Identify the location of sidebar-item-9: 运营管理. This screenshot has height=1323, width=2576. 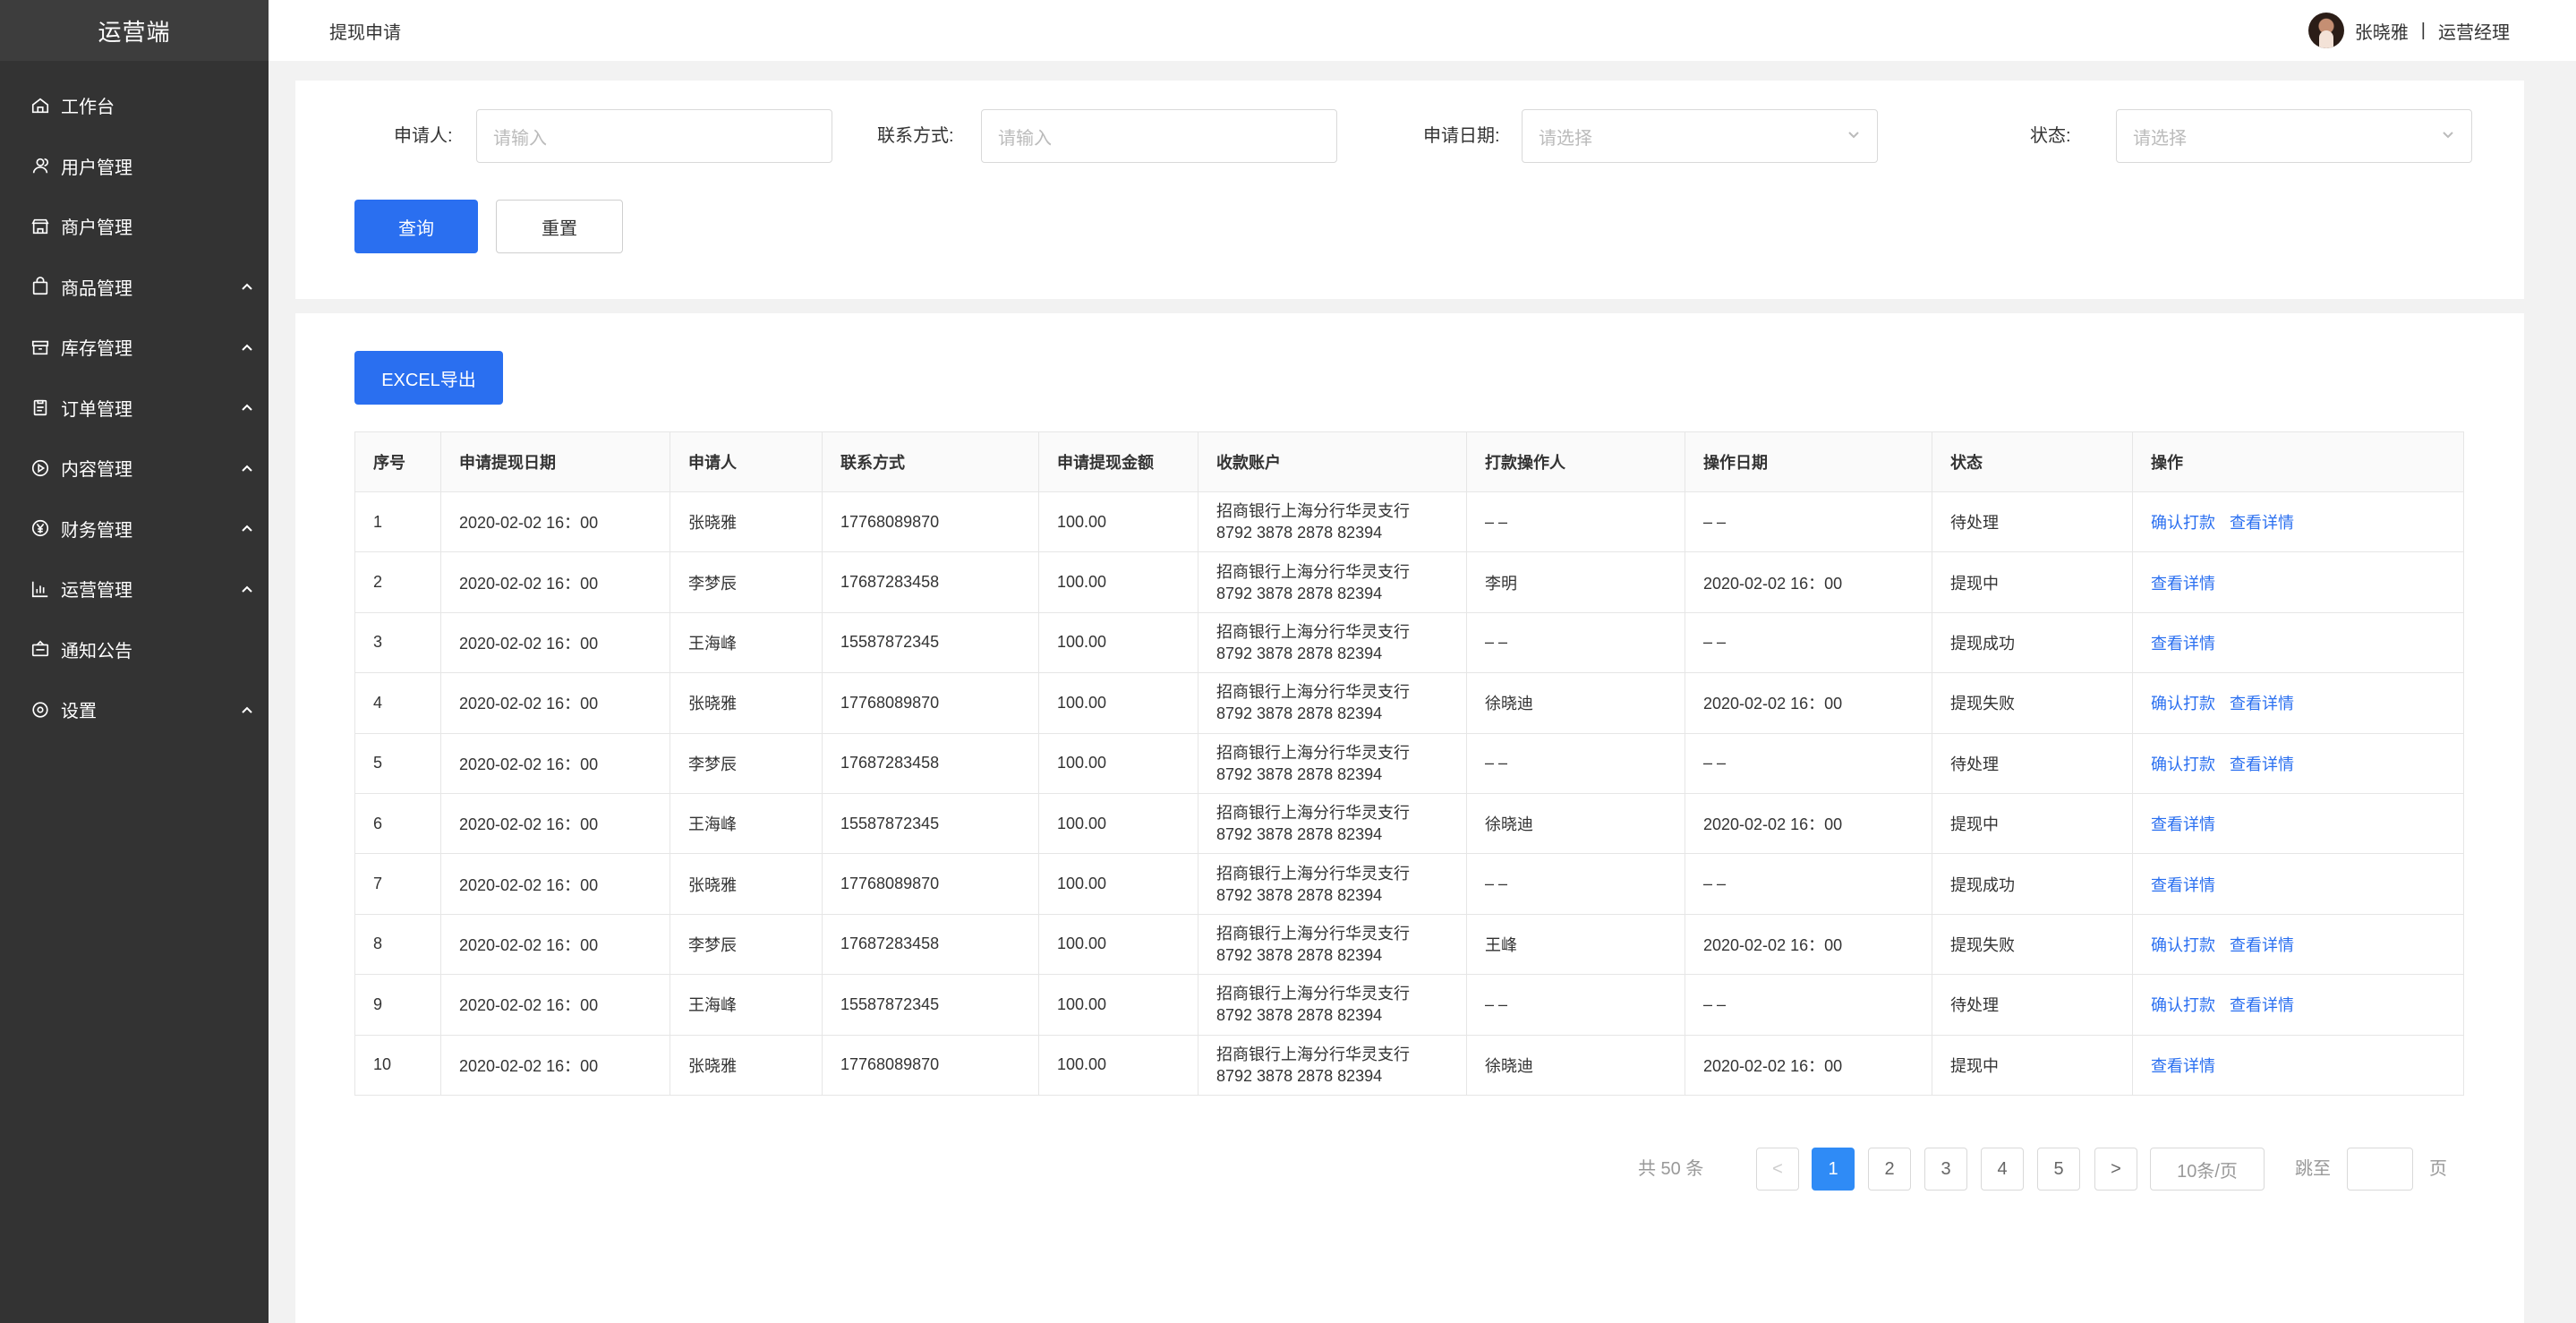
(134, 589).